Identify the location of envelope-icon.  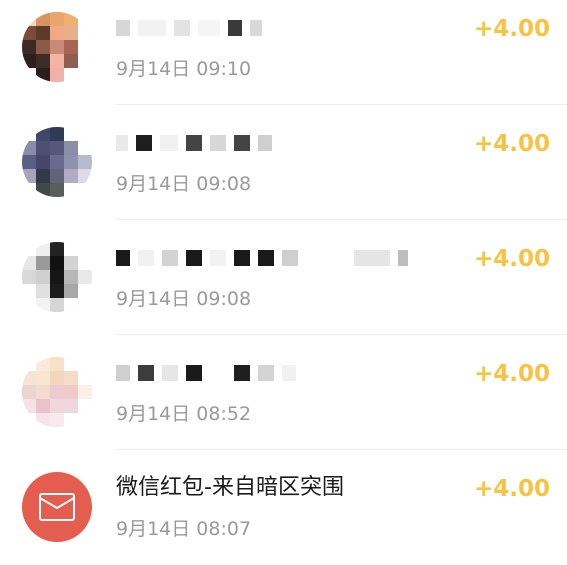
(57, 507).